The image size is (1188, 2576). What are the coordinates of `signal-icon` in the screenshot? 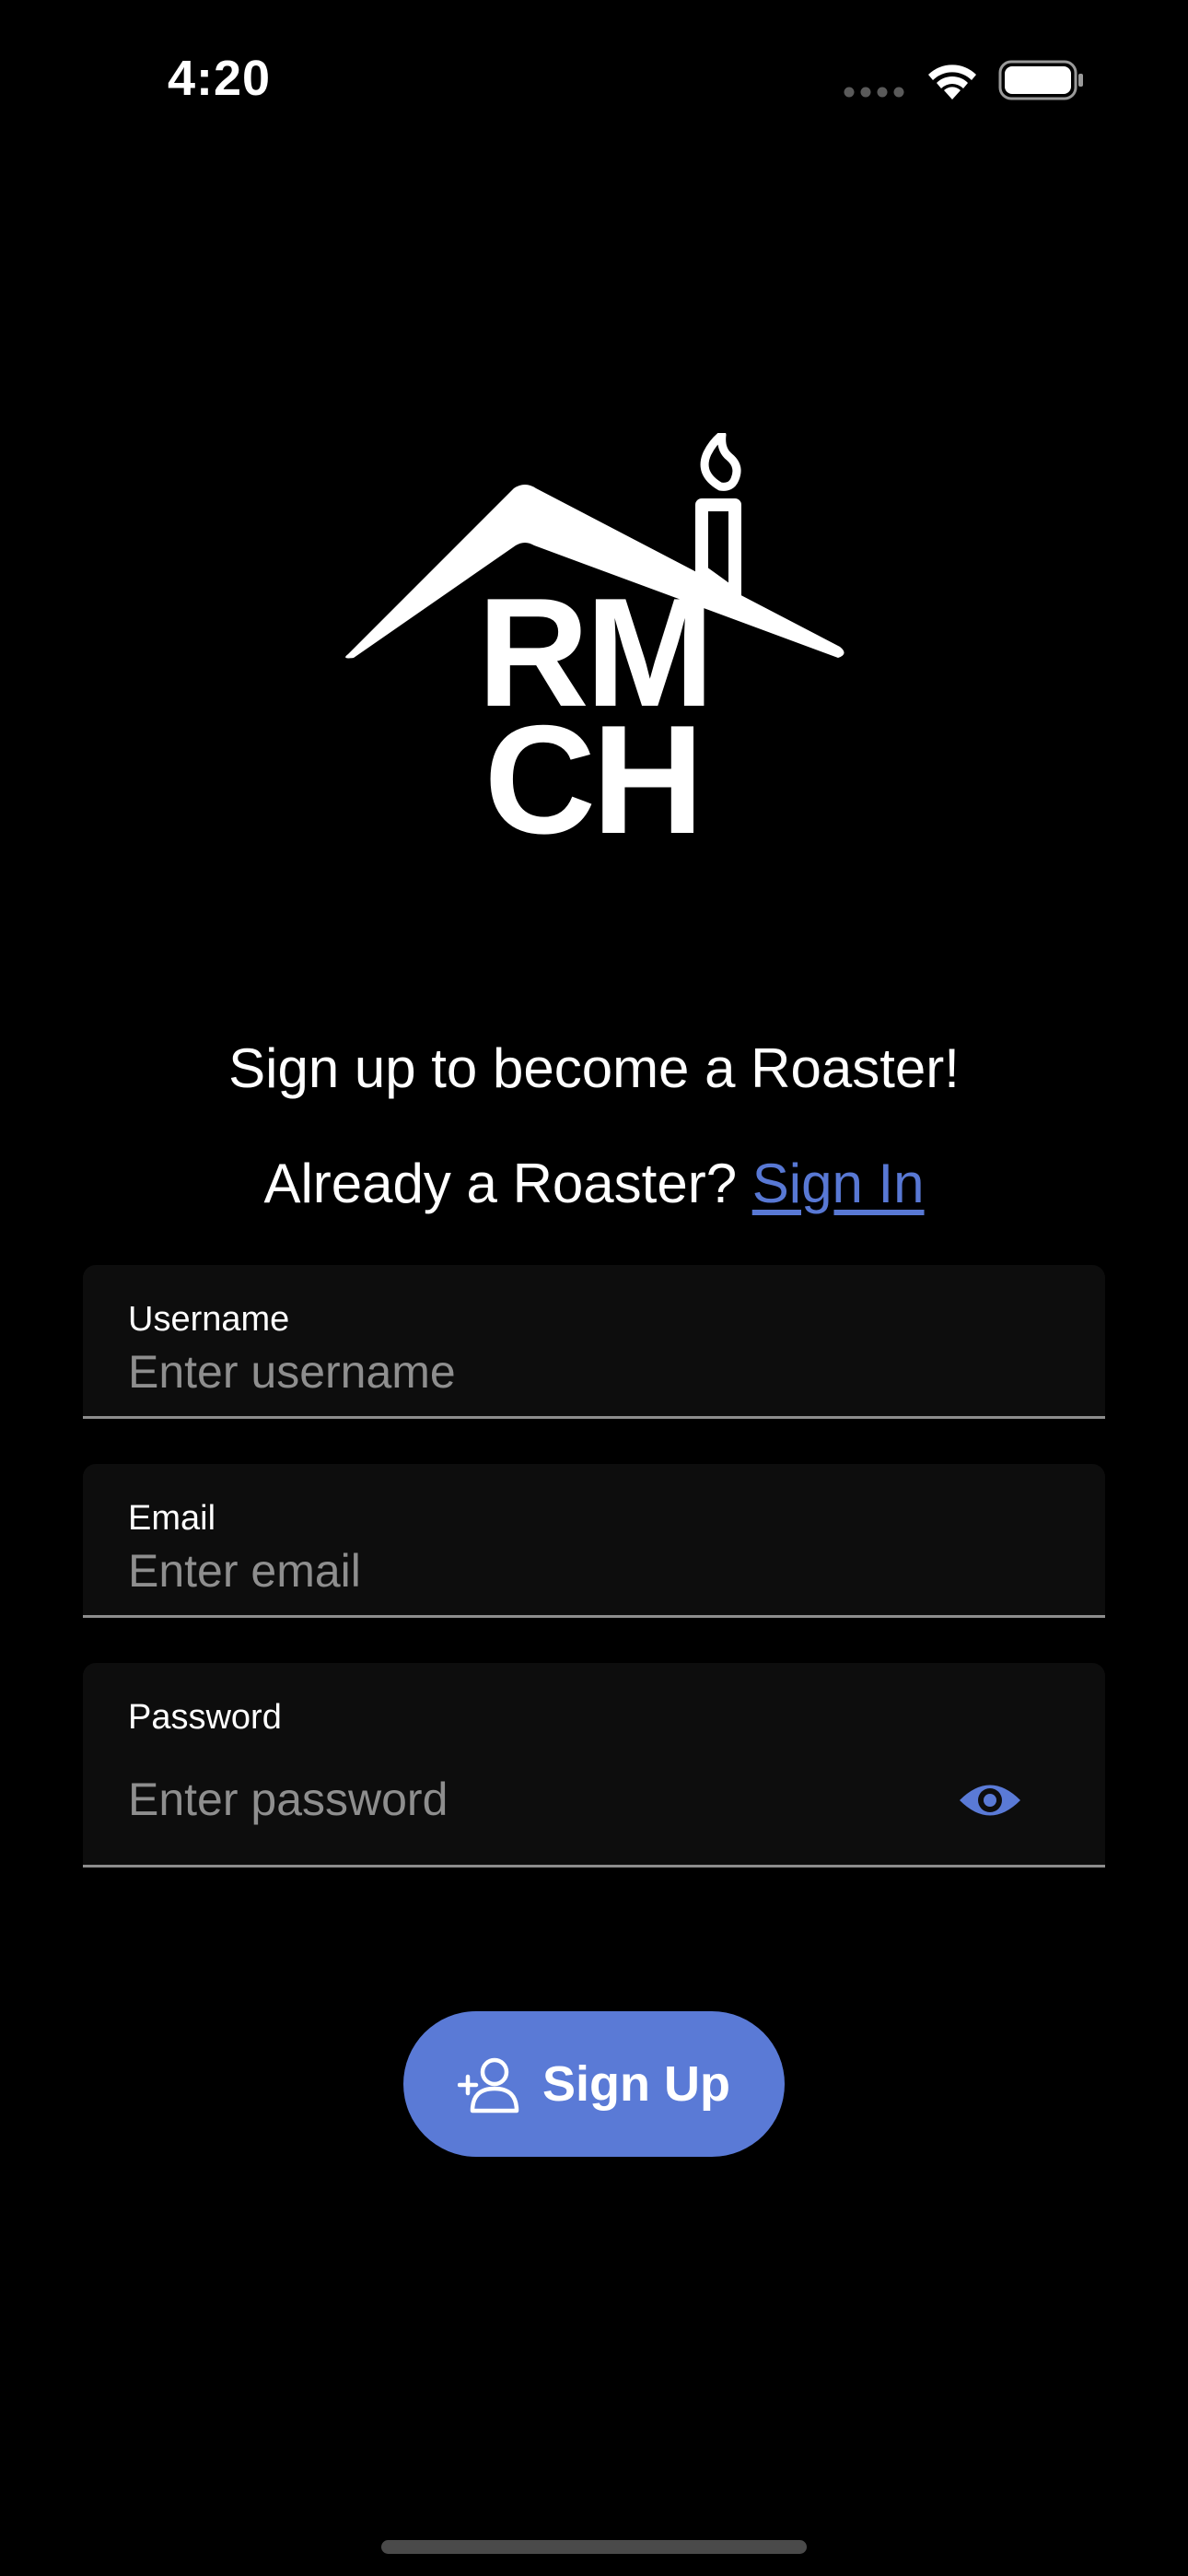 It's located at (874, 92).